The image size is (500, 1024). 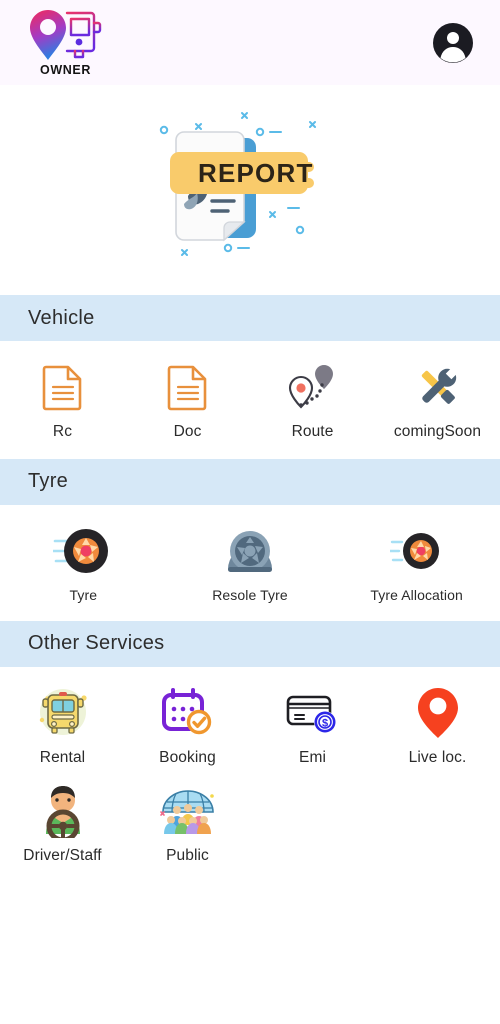 What do you see at coordinates (48, 481) in the screenshot?
I see `section-title-tyre: Tyre` at bounding box center [48, 481].